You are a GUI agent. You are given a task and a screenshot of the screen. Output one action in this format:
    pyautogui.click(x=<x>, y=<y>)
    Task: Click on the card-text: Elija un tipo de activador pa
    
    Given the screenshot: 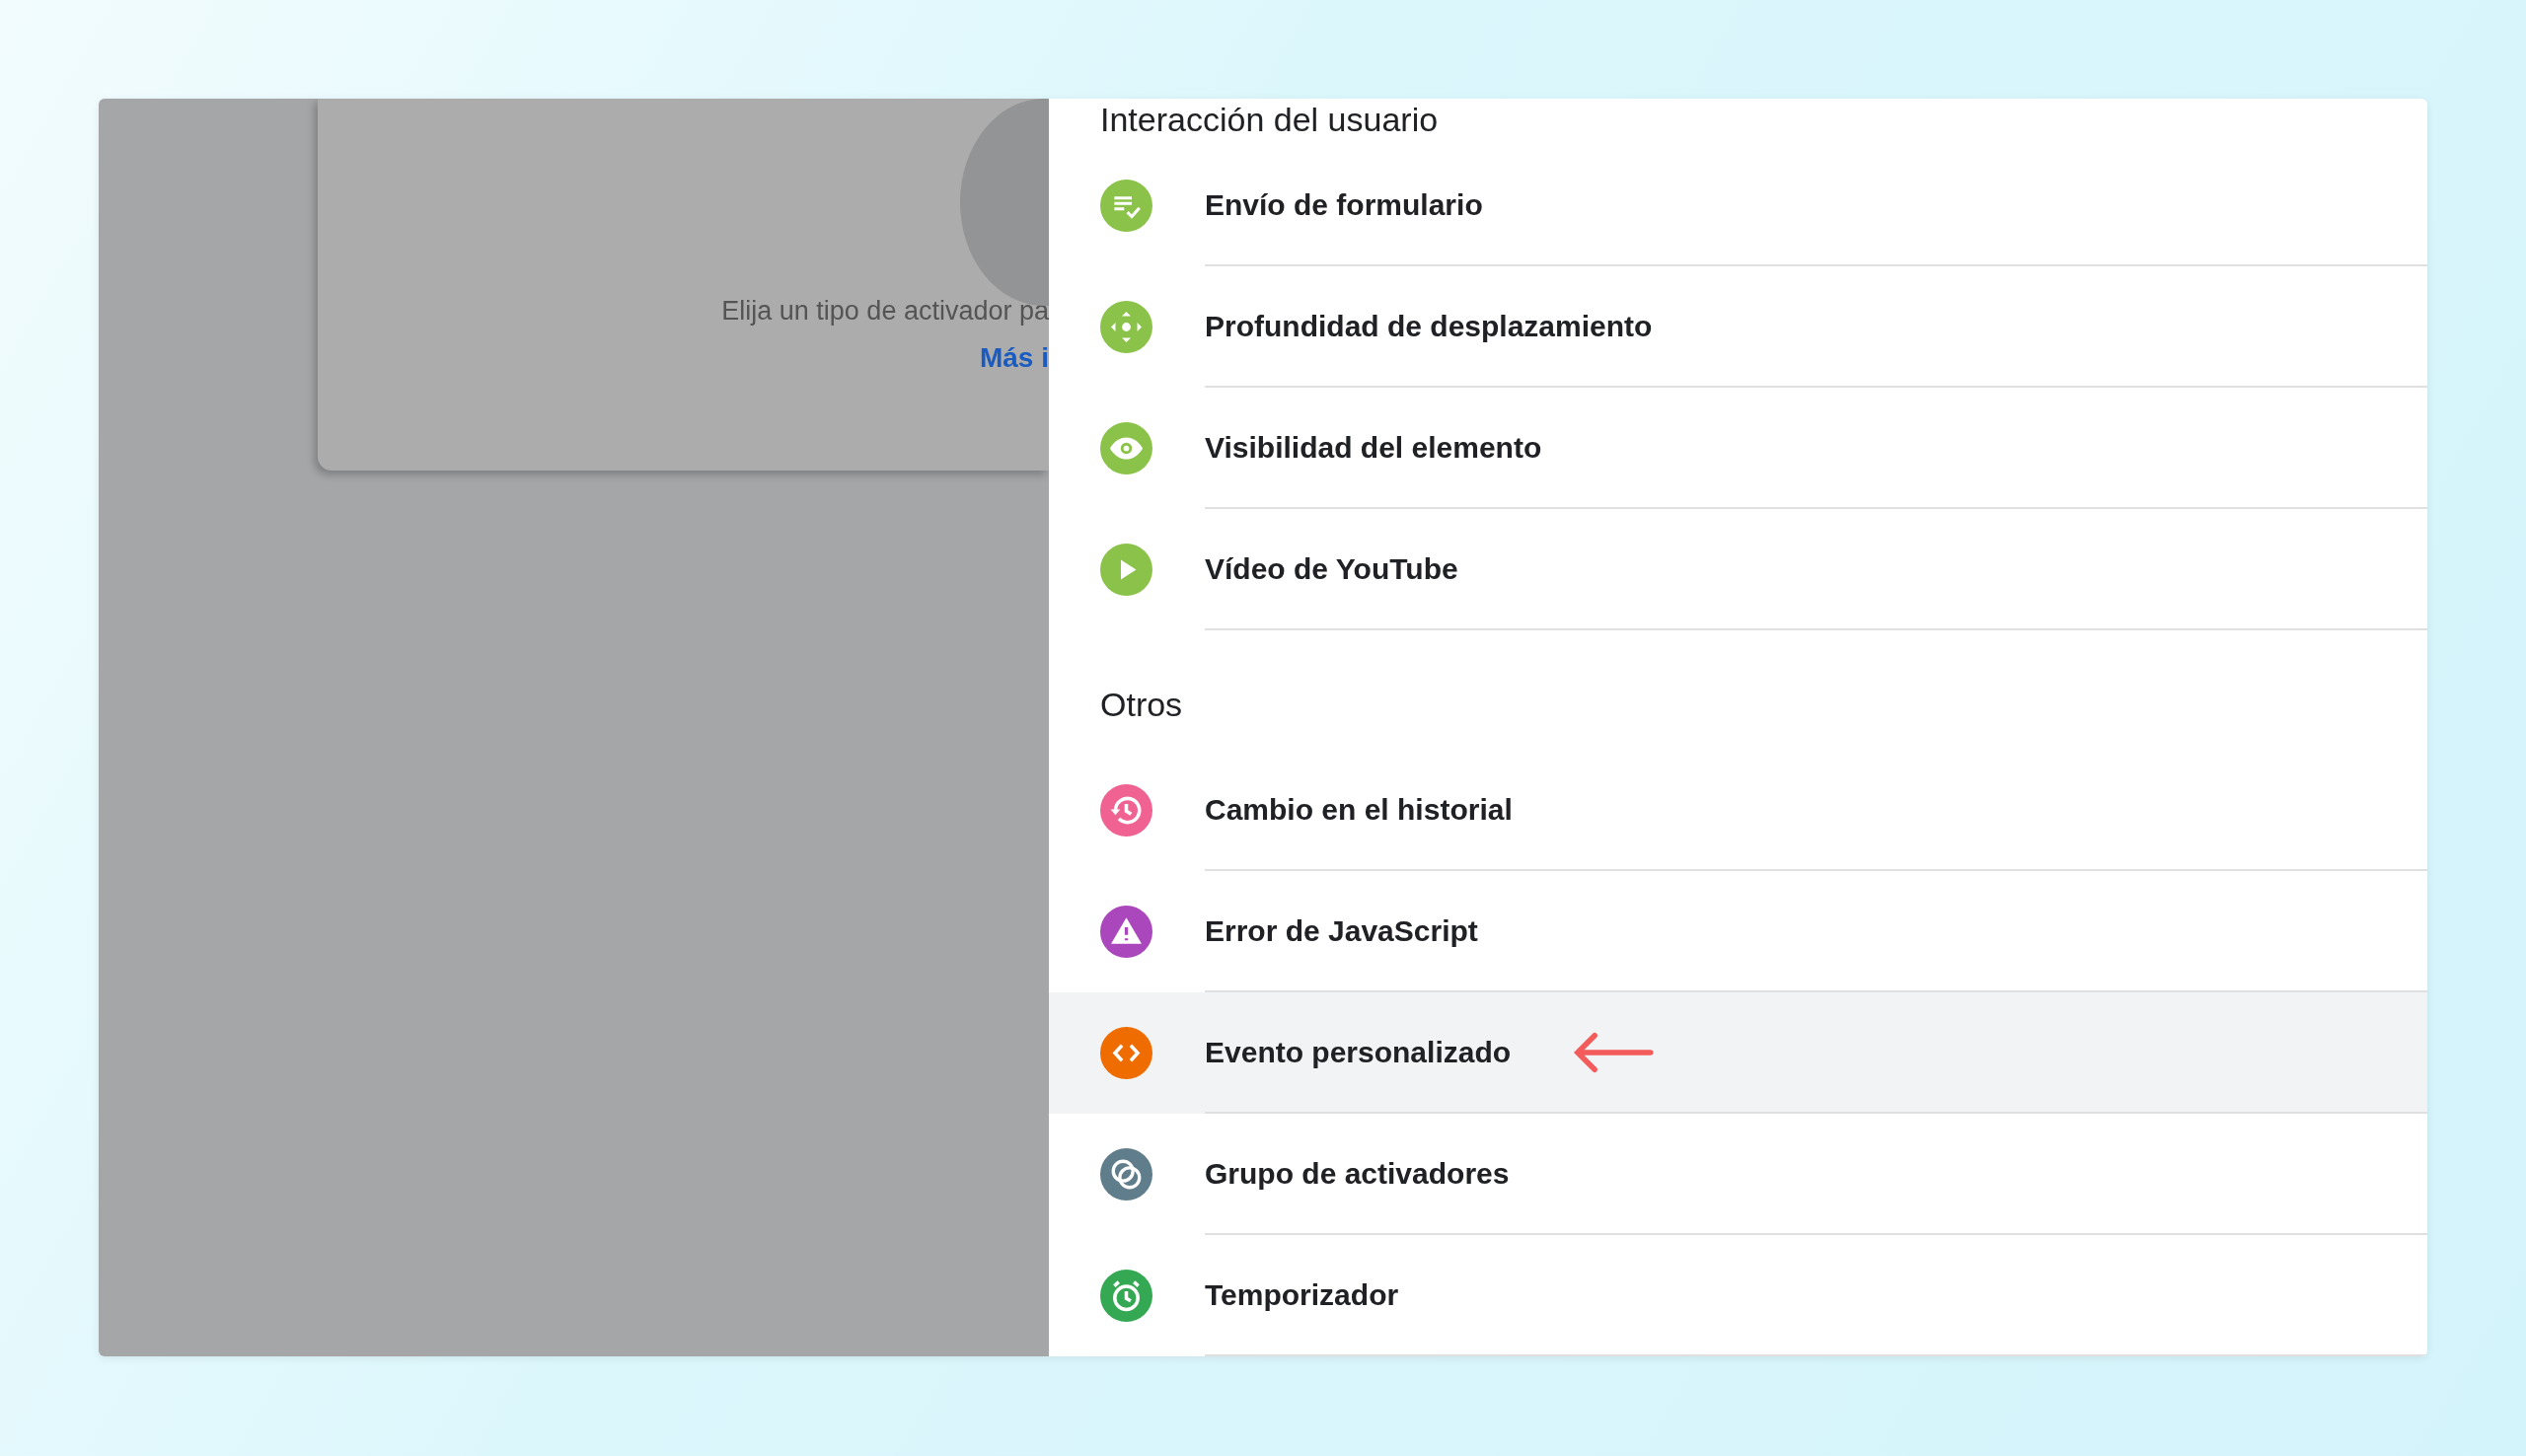 What is the action you would take?
    pyautogui.click(x=884, y=311)
    